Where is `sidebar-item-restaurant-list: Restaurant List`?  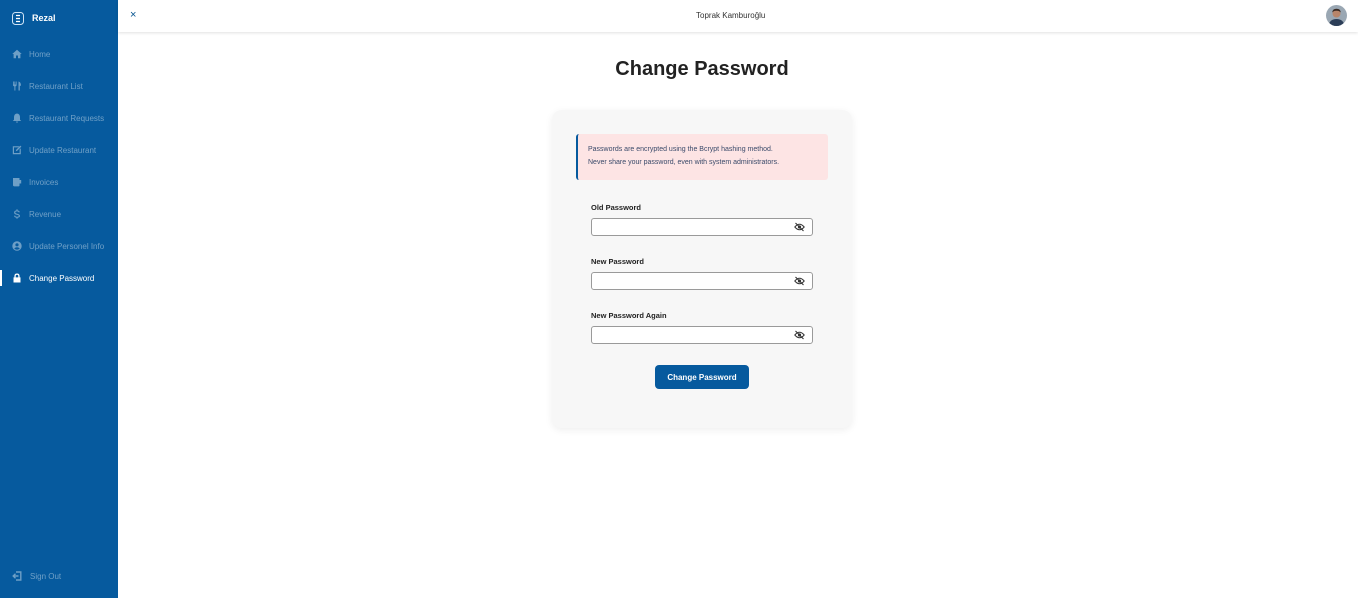 sidebar-item-restaurant-list: Restaurant List is located at coordinates (59, 86).